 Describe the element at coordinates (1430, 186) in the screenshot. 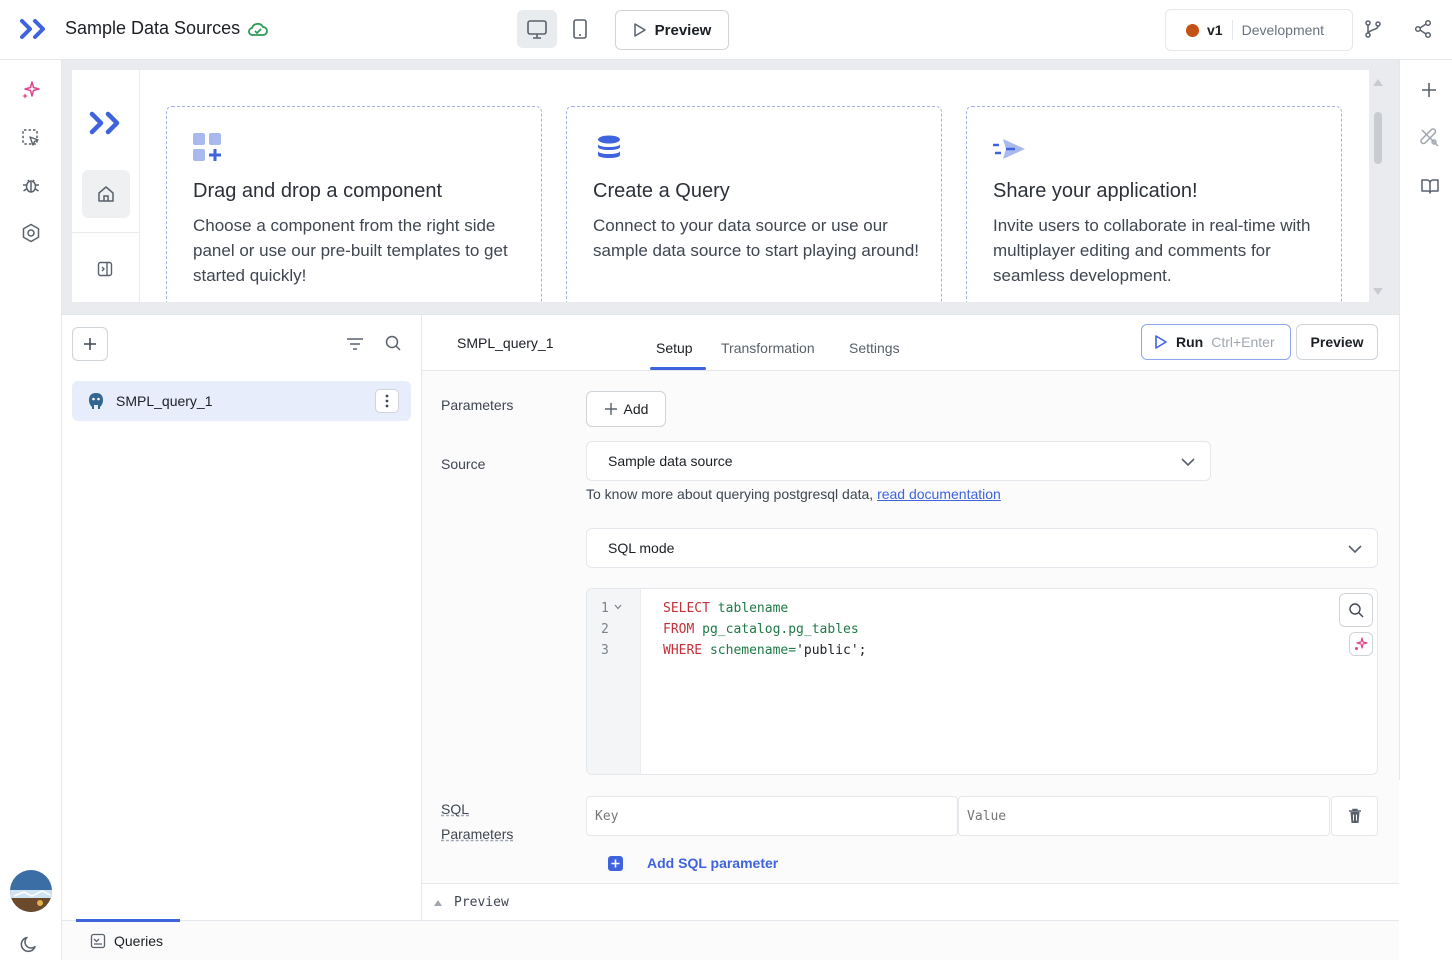

I see `docs-book-icon` at that location.